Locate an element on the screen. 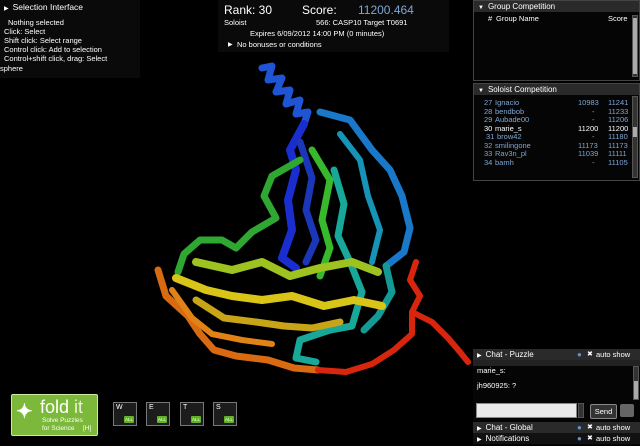 The height and width of the screenshot is (446, 640). shake-all-button: S ALL is located at coordinates (225, 414).